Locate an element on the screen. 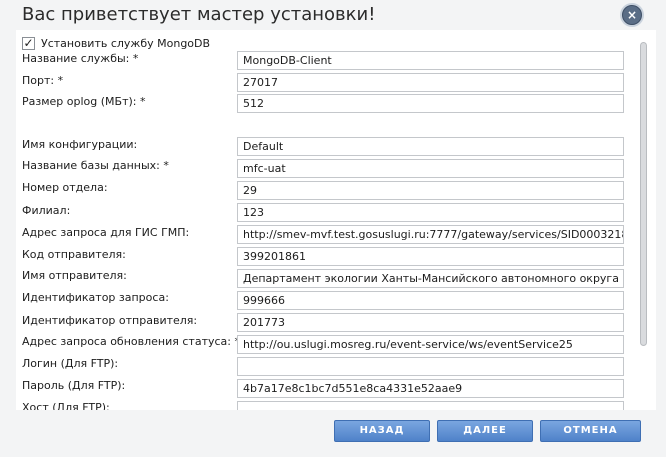 This screenshot has height=457, width=666. back-button: НАЗАД is located at coordinates (382, 431).